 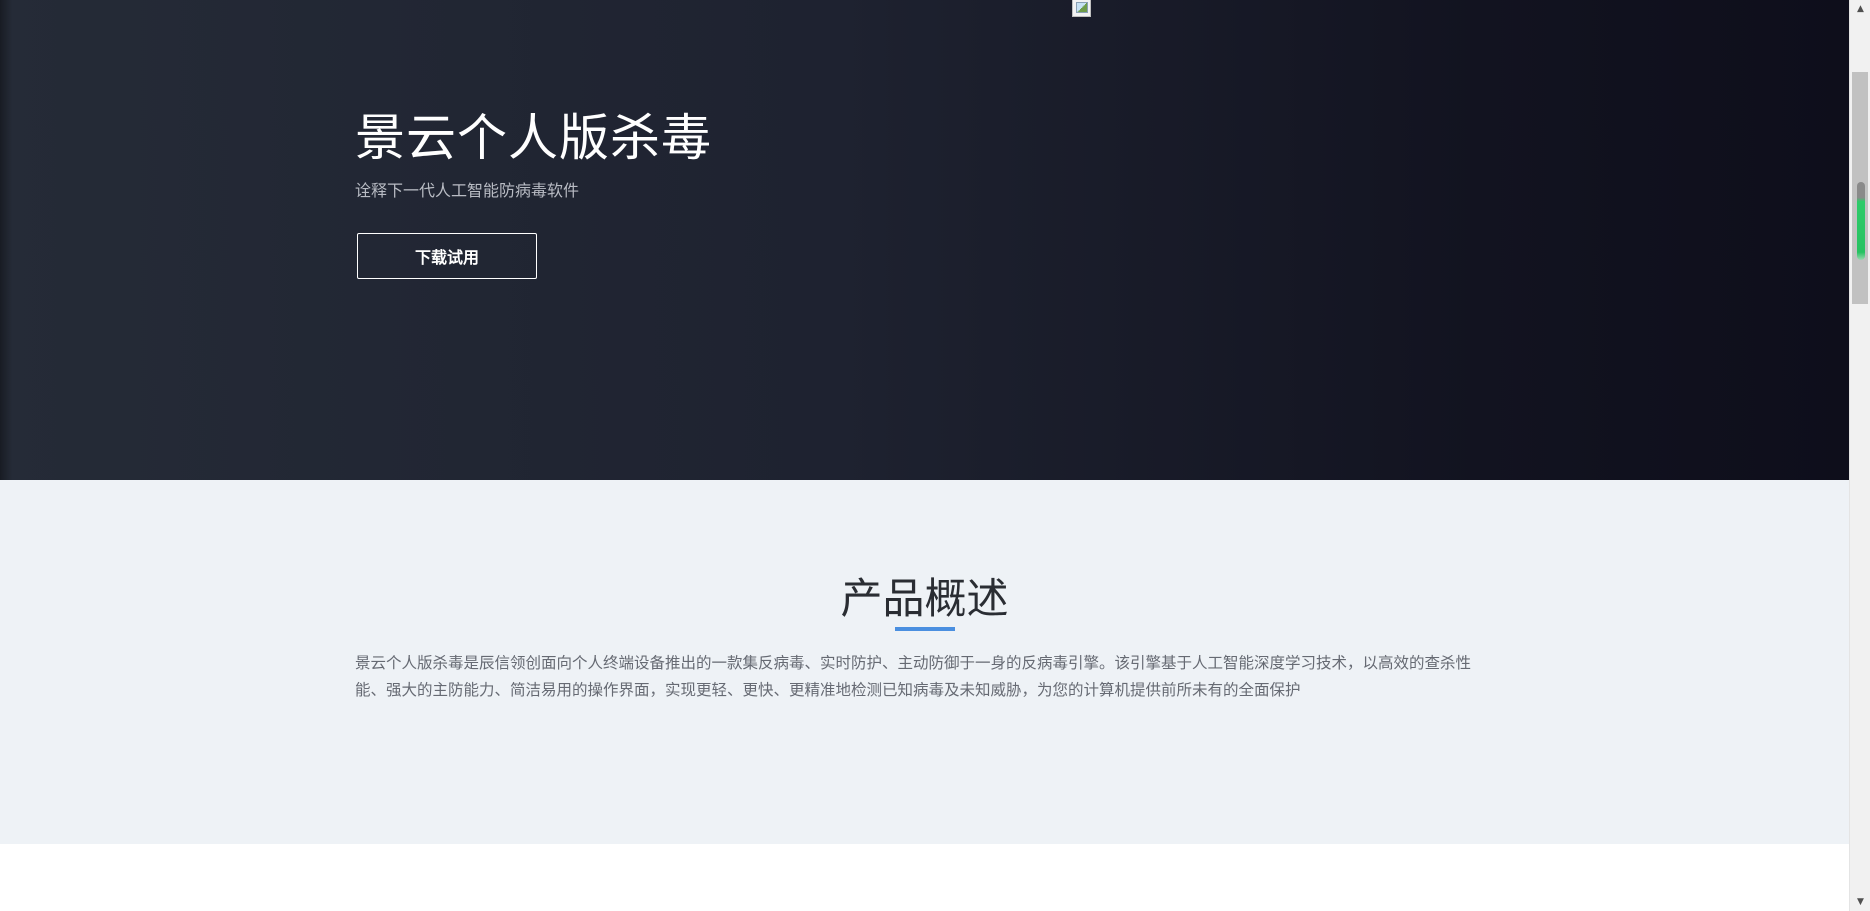 What do you see at coordinates (1861, 221) in the screenshot?
I see `scroll-position-marker` at bounding box center [1861, 221].